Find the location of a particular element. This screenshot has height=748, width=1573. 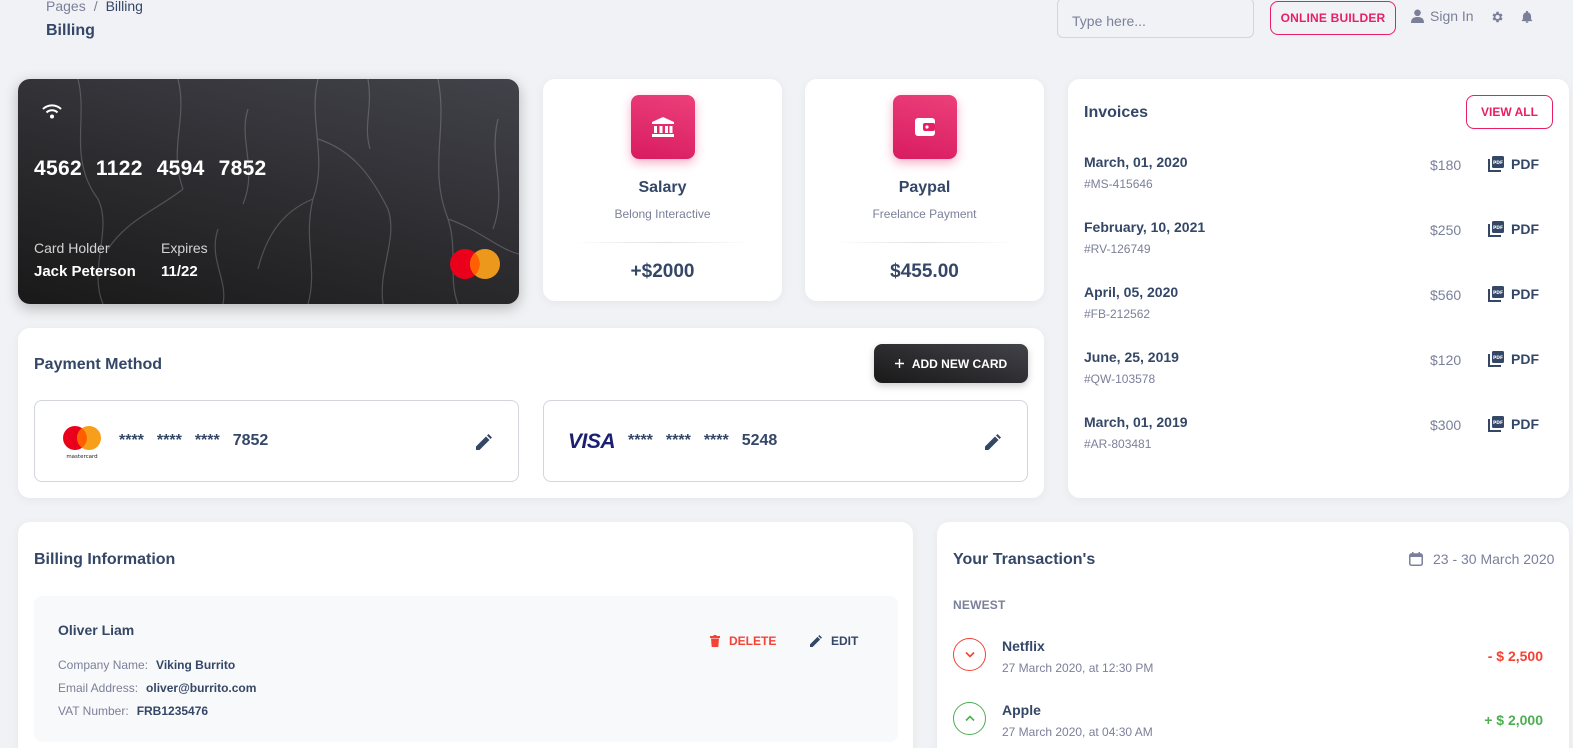

online-builder-button: ONLINE BUILDER is located at coordinates (1333, 18).